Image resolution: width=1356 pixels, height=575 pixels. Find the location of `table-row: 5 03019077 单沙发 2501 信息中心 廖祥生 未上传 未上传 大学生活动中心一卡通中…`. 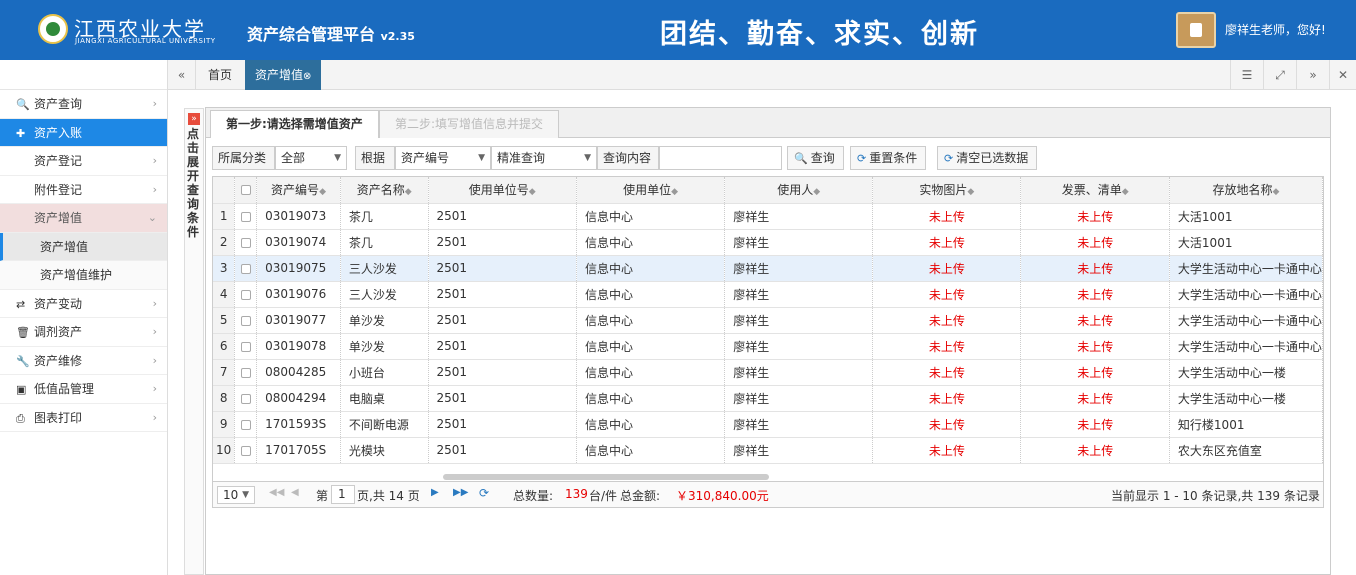

table-row: 5 03019077 单沙发 2501 信息中心 廖祥生 未上传 未上传 大学生活动中心一卡通中… is located at coordinates (768, 320).